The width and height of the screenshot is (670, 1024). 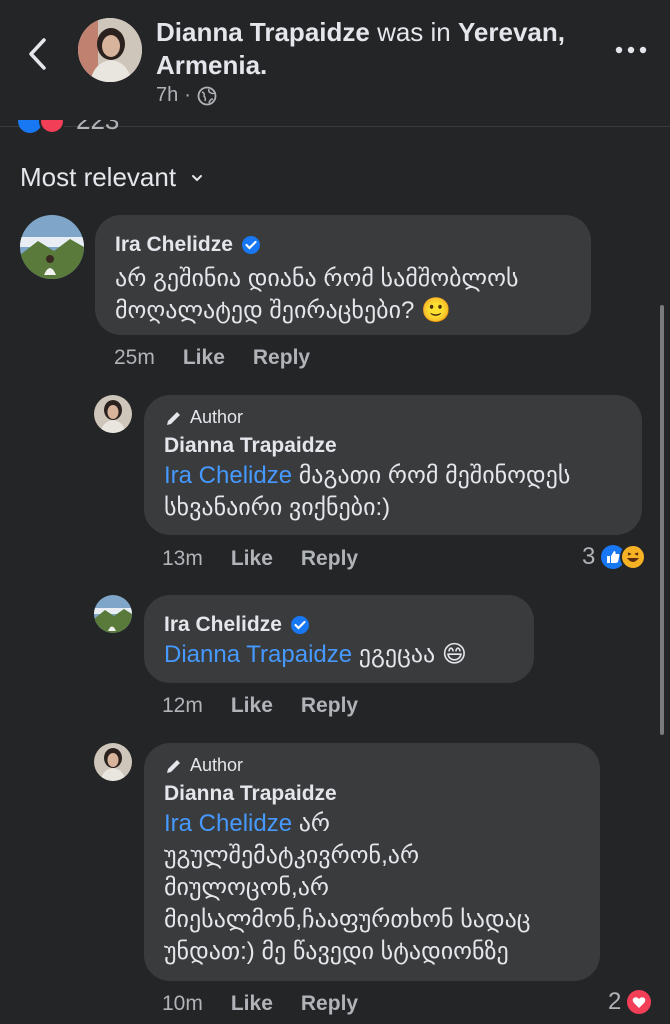 I want to click on reply-text: Dianna Trapaidze ეგეცაა 😄, so click(x=339, y=655).